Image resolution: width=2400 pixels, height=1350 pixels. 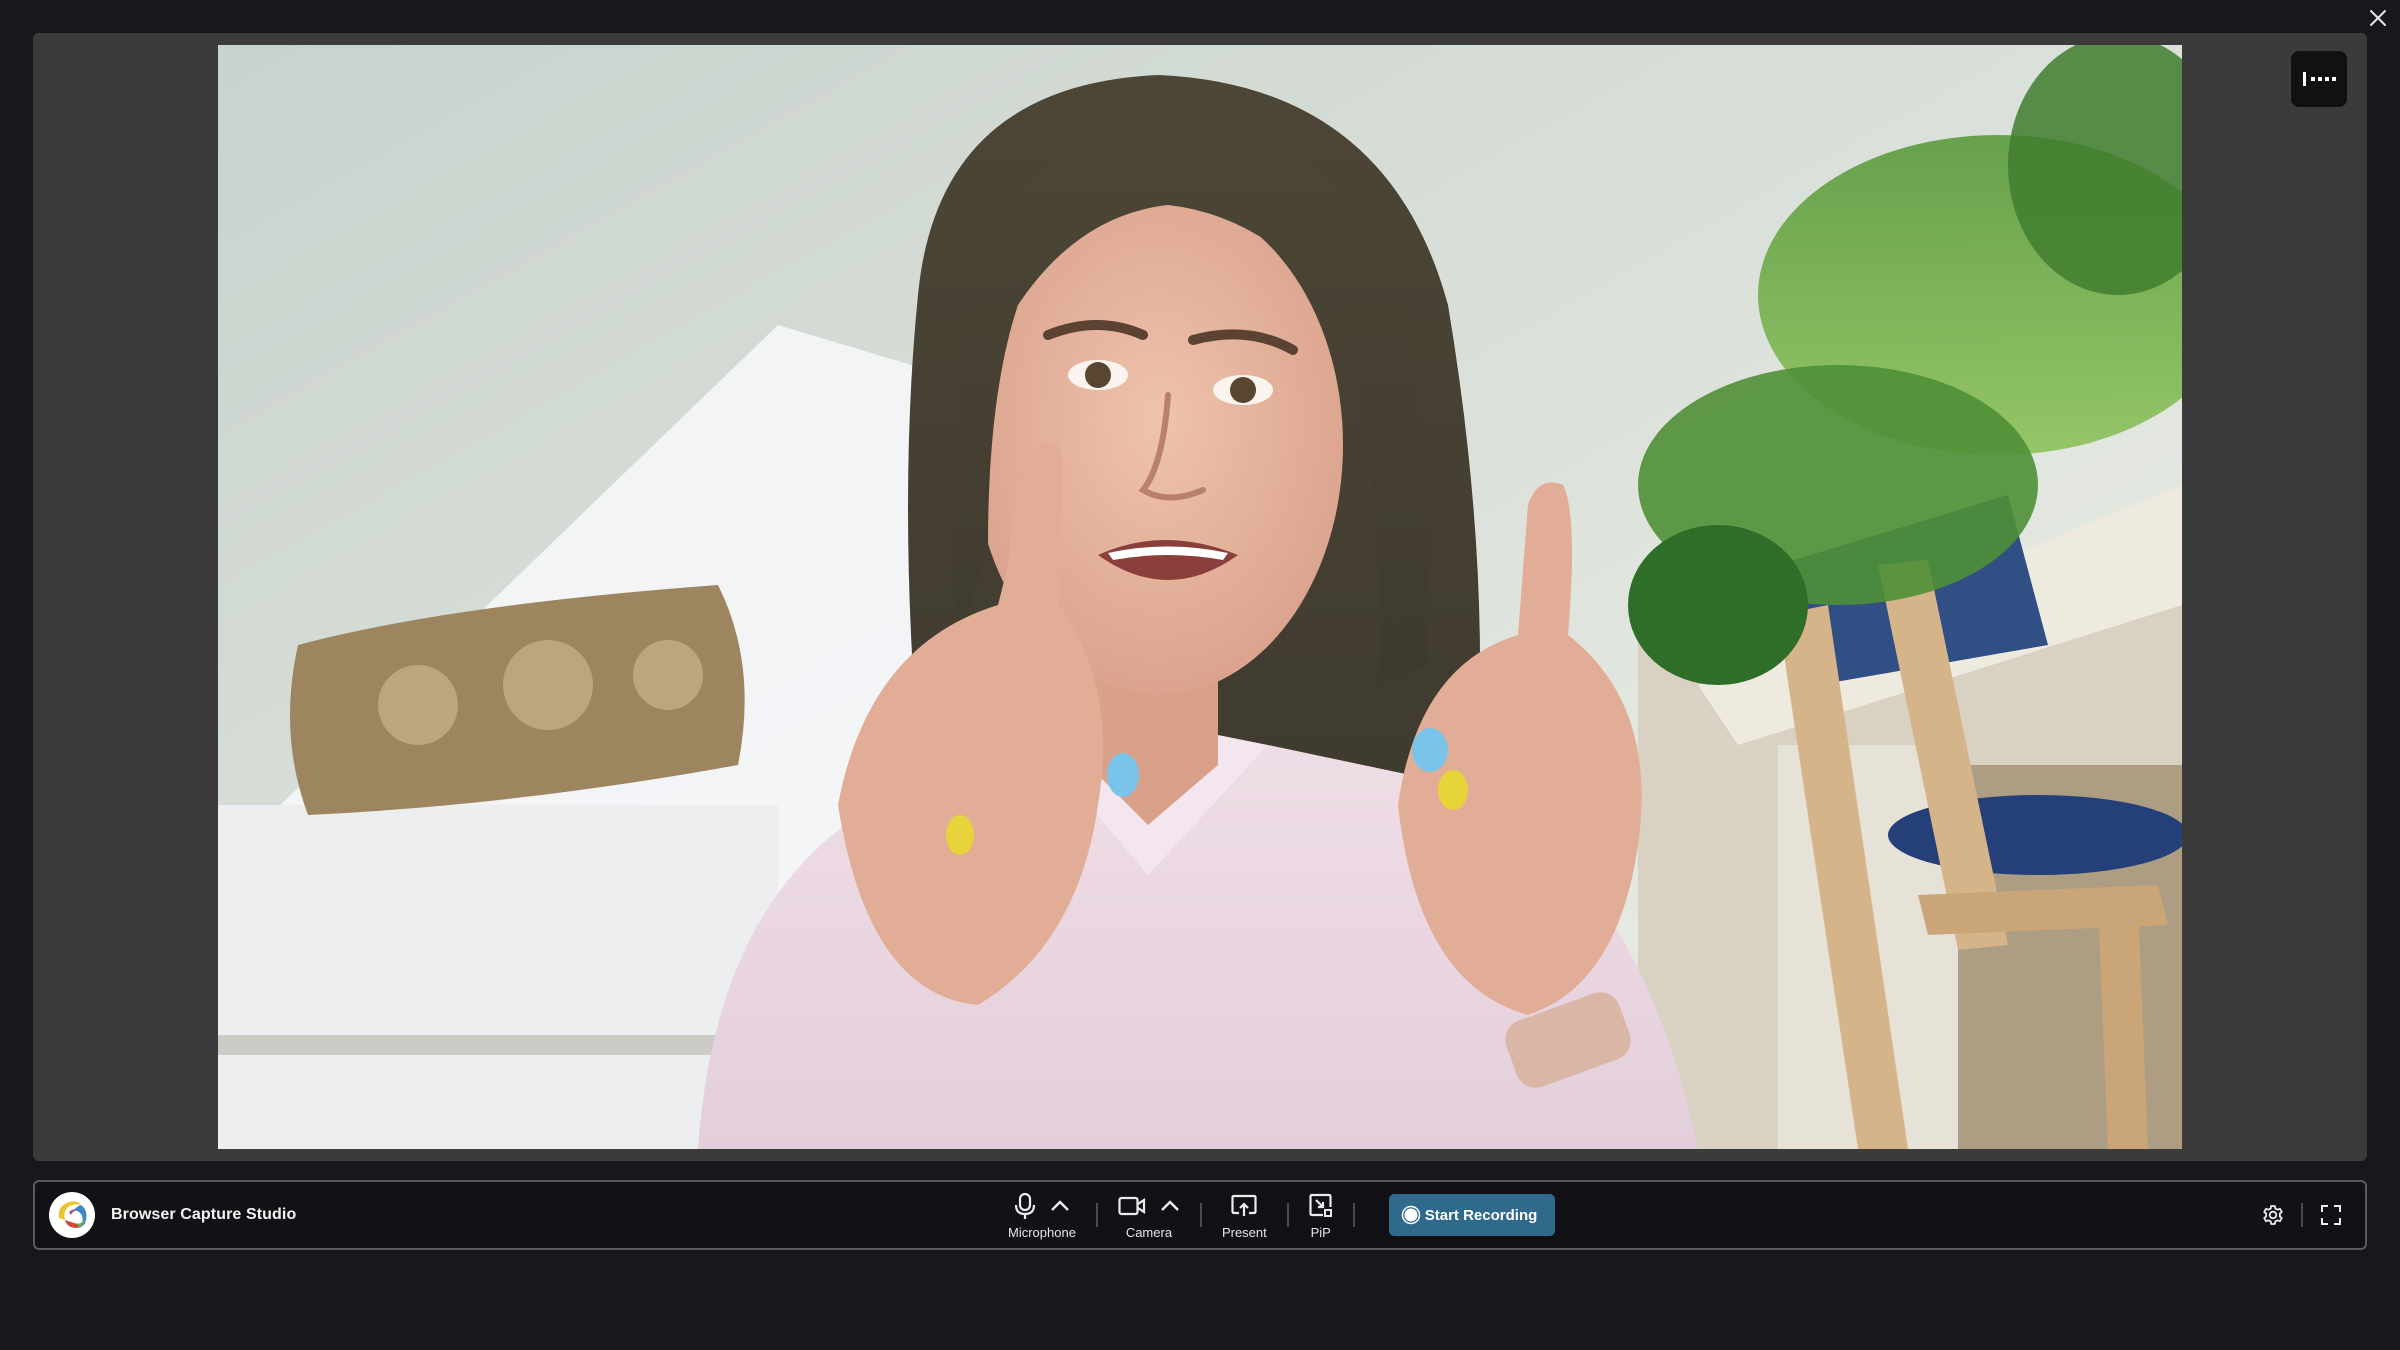 What do you see at coordinates (204, 1214) in the screenshot?
I see `app-name: Browser Capture Studio` at bounding box center [204, 1214].